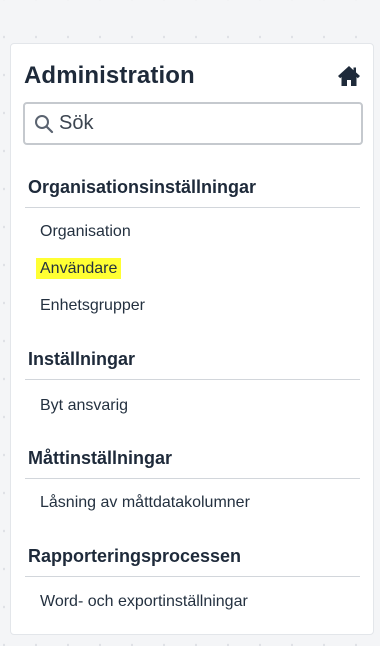  I want to click on section-title-organisationsinstallningar: Organisationsinställningar, so click(142, 187).